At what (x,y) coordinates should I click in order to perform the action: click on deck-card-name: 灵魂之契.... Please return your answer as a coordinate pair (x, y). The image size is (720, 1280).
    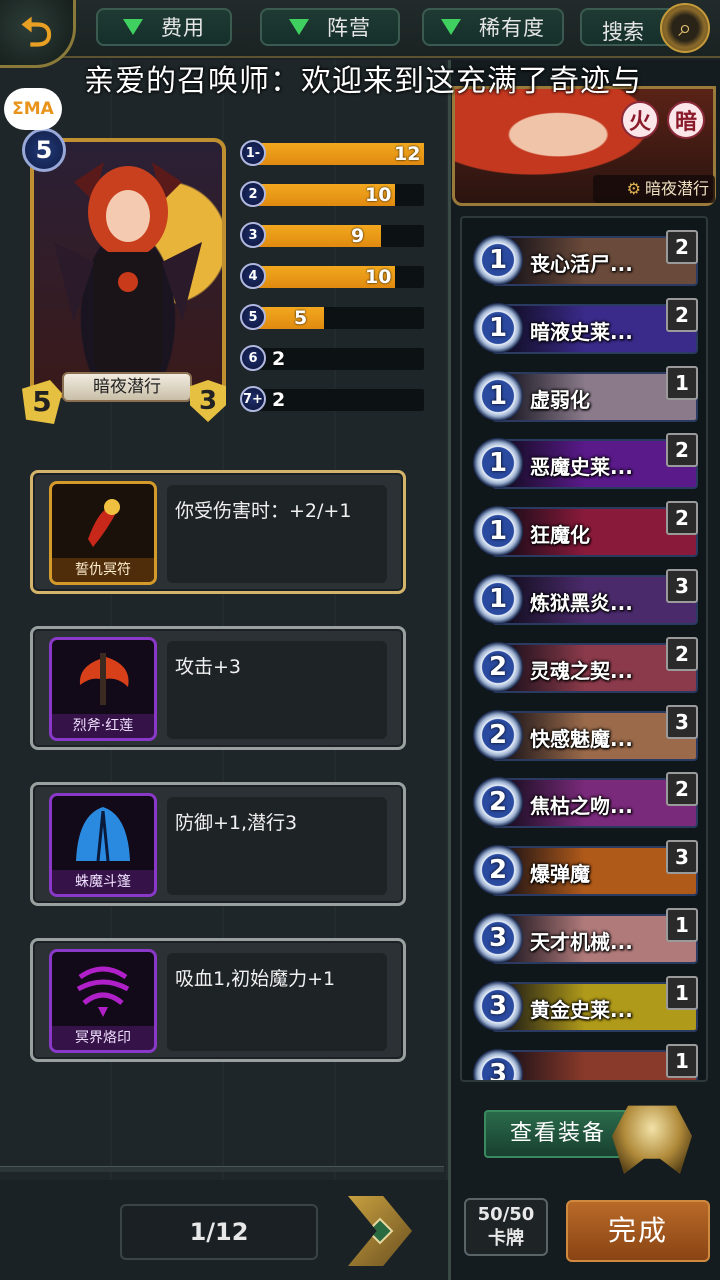
    Looking at the image, I should click on (581, 670).